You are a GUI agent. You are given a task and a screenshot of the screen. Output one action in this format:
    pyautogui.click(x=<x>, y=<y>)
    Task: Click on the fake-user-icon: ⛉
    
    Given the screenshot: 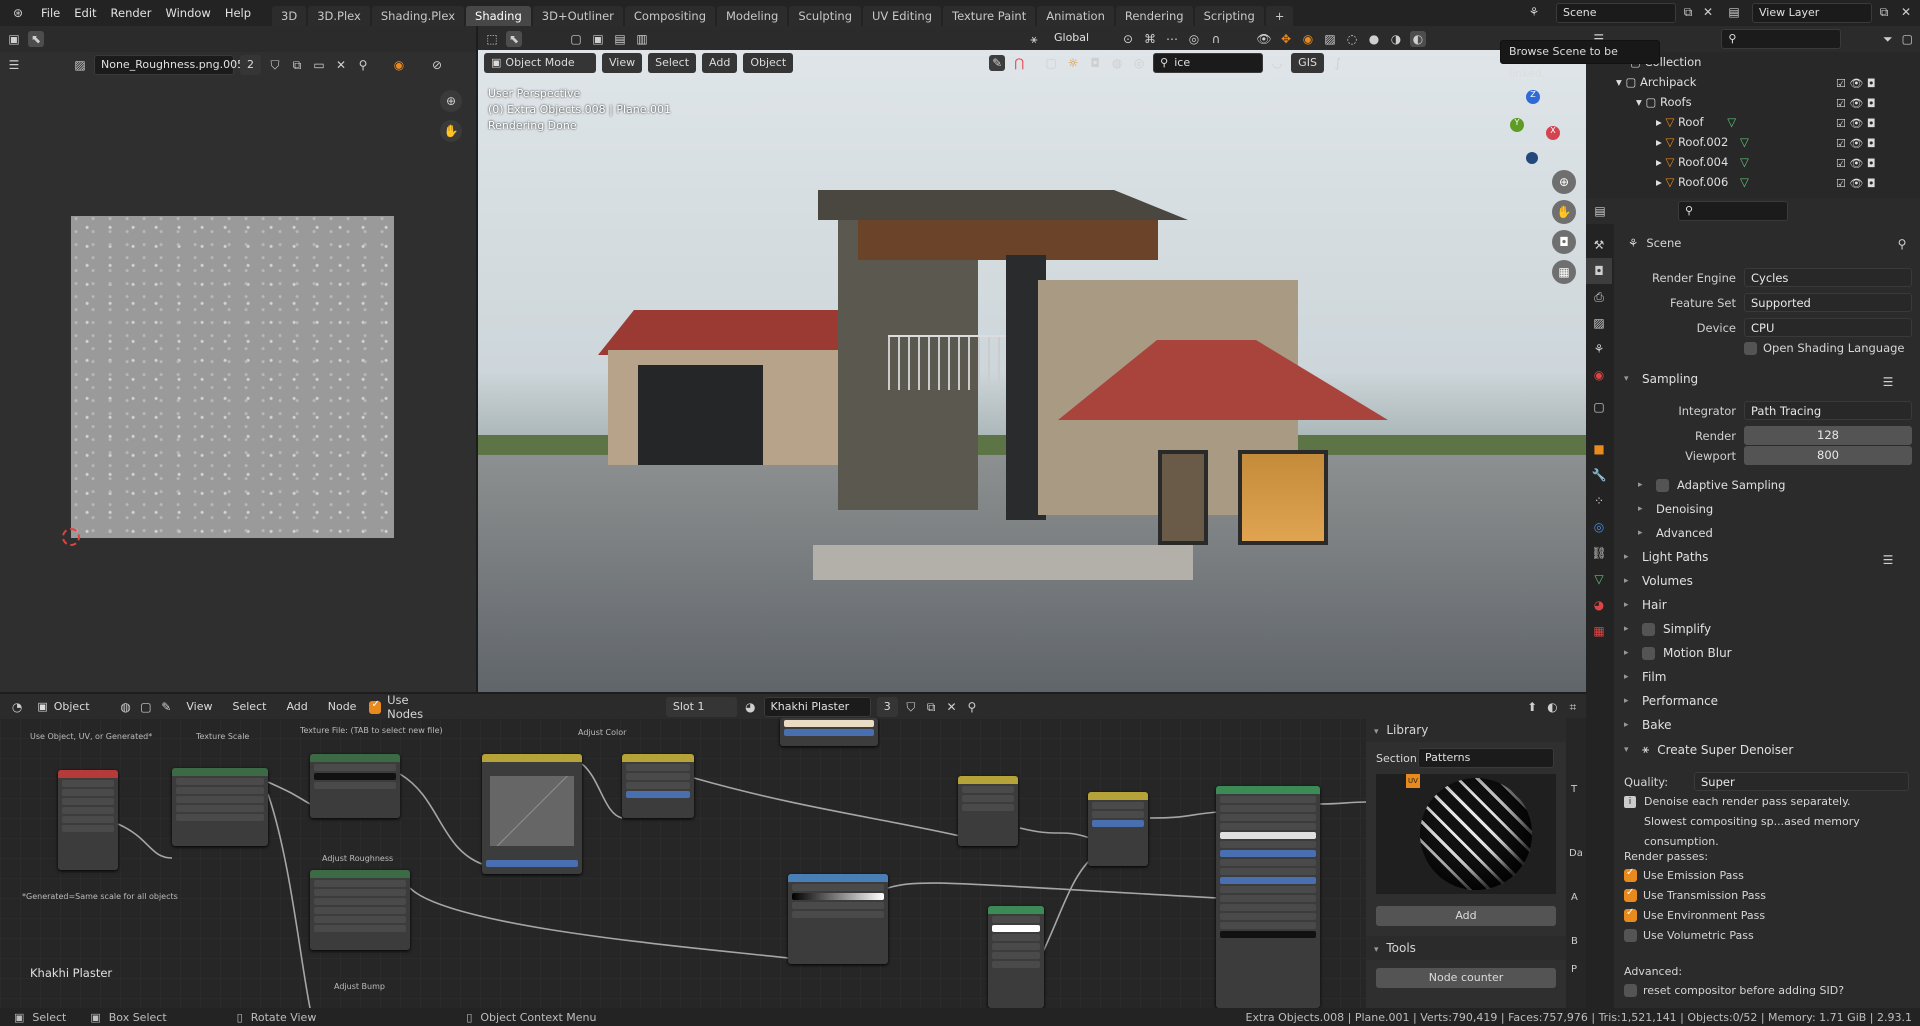 What is the action you would take?
    pyautogui.click(x=275, y=65)
    